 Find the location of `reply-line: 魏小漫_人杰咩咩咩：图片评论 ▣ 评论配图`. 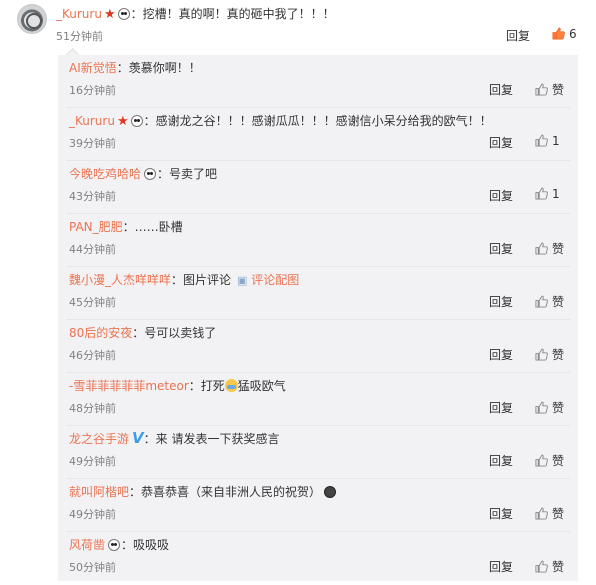

reply-line: 魏小漫_人杰咩咩咩：图片评论 ▣ 评论配图 is located at coordinates (184, 279).